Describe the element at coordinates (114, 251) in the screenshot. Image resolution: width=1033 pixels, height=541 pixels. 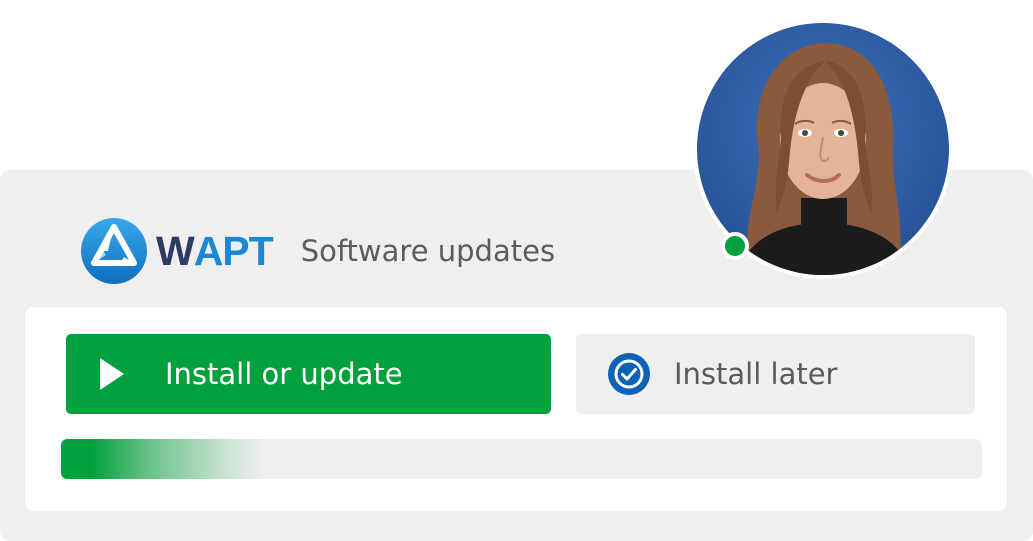
I see `wapt-logo-icon` at that location.